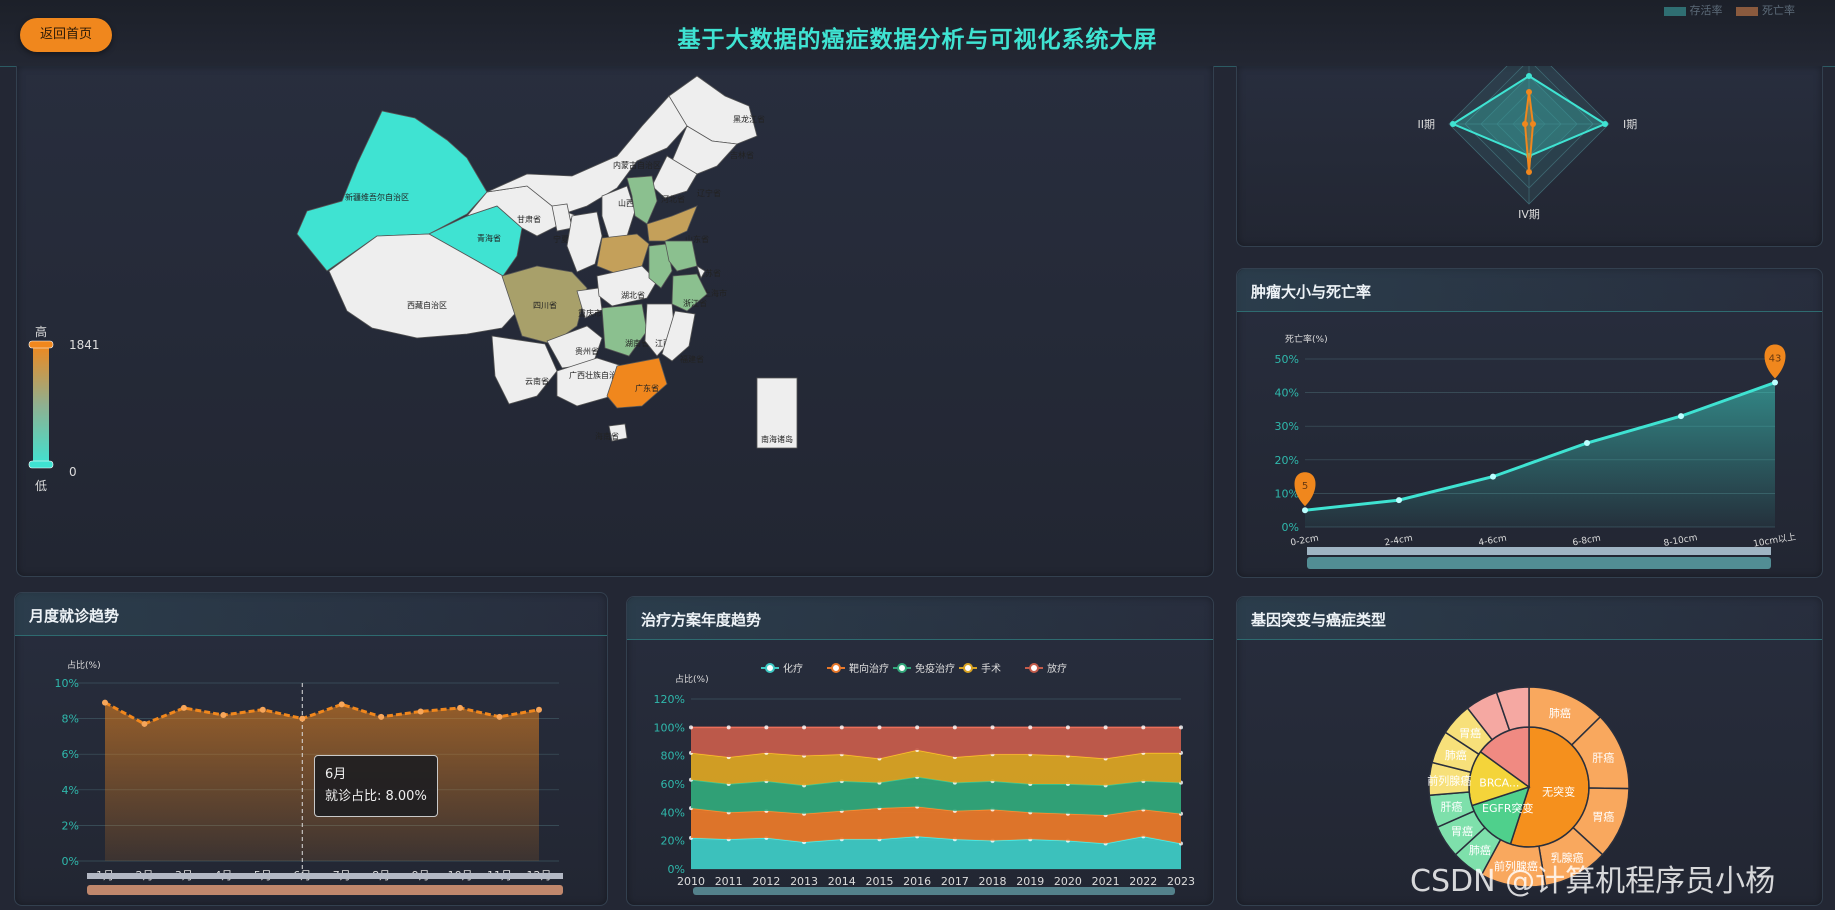 This screenshot has width=1835, height=910. I want to click on sunburst-outer-label: 肺癌, so click(1560, 713).